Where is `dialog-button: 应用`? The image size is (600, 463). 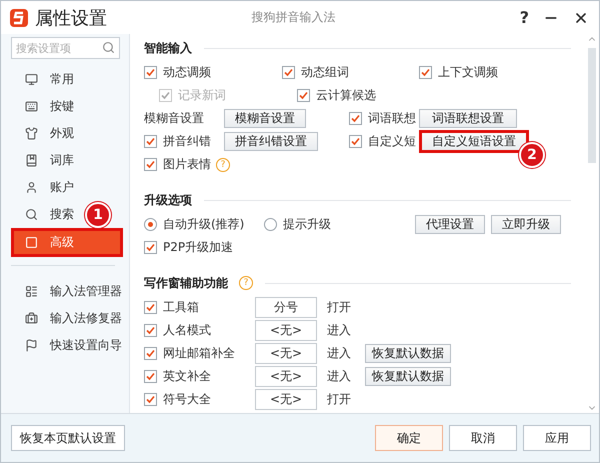 dialog-button: 应用 is located at coordinates (557, 438).